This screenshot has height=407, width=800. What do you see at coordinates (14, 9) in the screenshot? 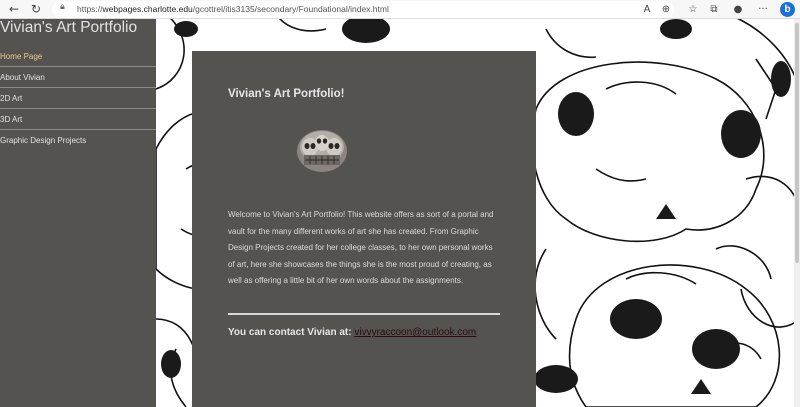
I see `back-icon: ←` at bounding box center [14, 9].